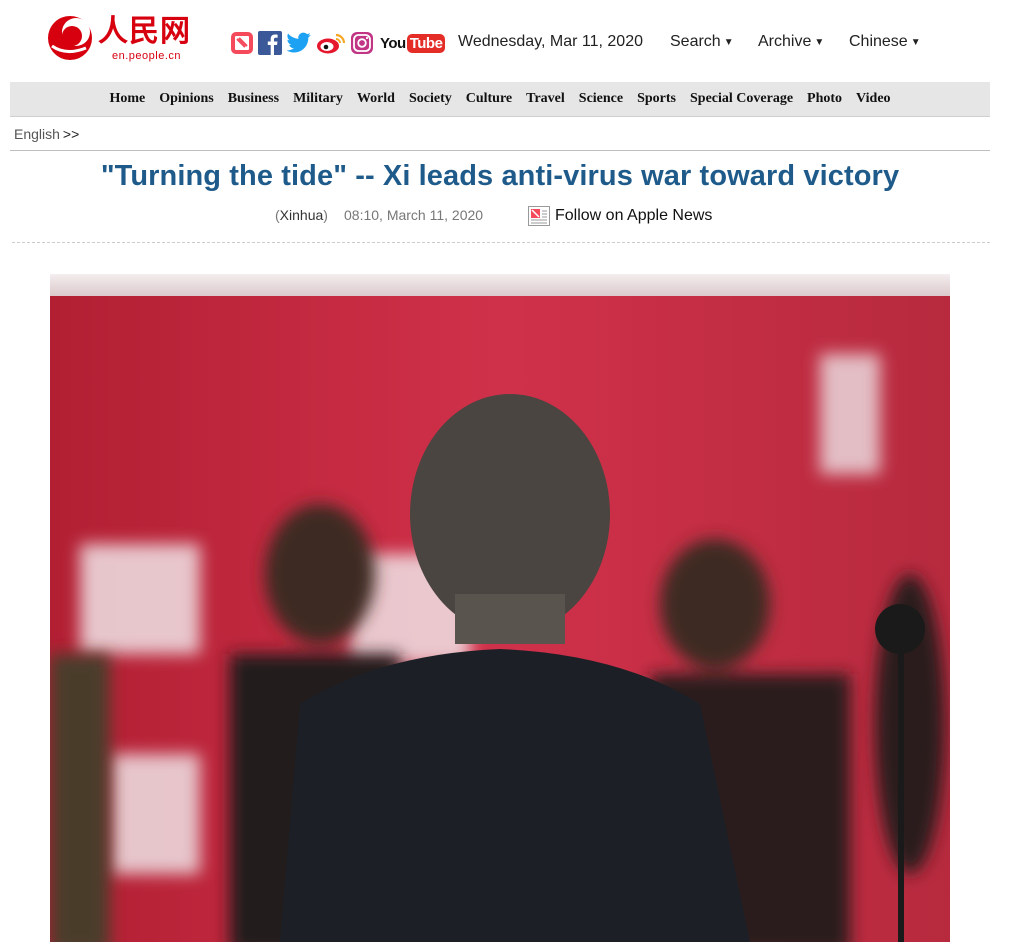 Image resolution: width=1011 pixels, height=942 pixels. Describe the element at coordinates (253, 99) in the screenshot. I see `nav-item-business: Business` at that location.